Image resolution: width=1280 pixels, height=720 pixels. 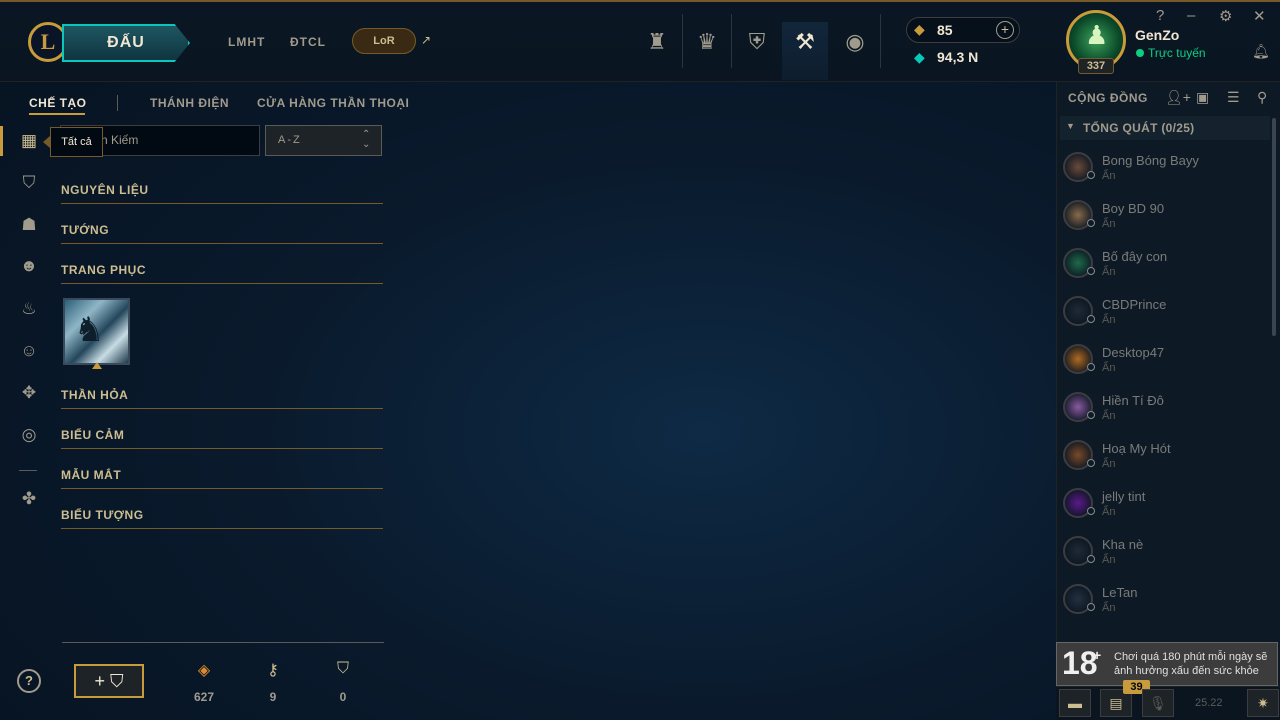 I want to click on add-friend-icon: 👤︎+, so click(x=1178, y=97).